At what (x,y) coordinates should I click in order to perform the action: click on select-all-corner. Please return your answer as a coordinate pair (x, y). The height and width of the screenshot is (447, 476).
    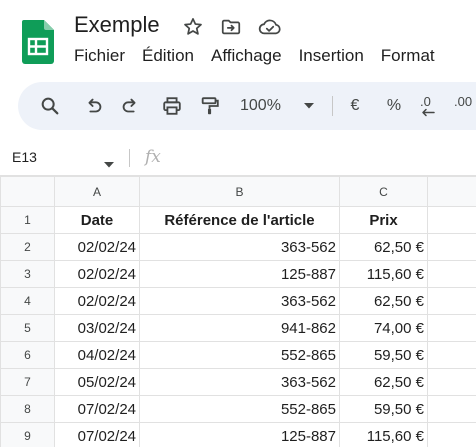
    Looking at the image, I should click on (27, 191).